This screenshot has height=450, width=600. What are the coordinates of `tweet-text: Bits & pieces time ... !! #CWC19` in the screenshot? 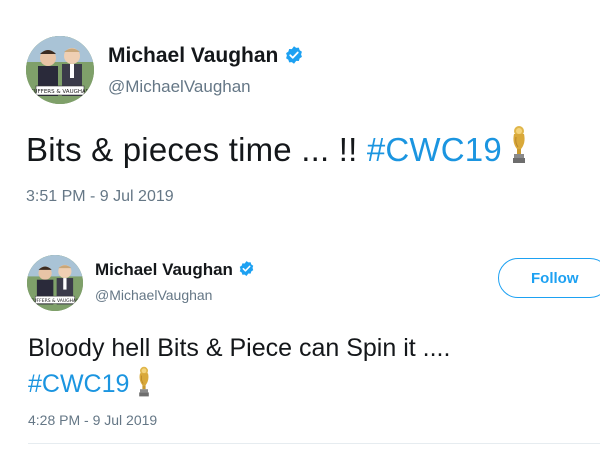 It's located at (278, 147).